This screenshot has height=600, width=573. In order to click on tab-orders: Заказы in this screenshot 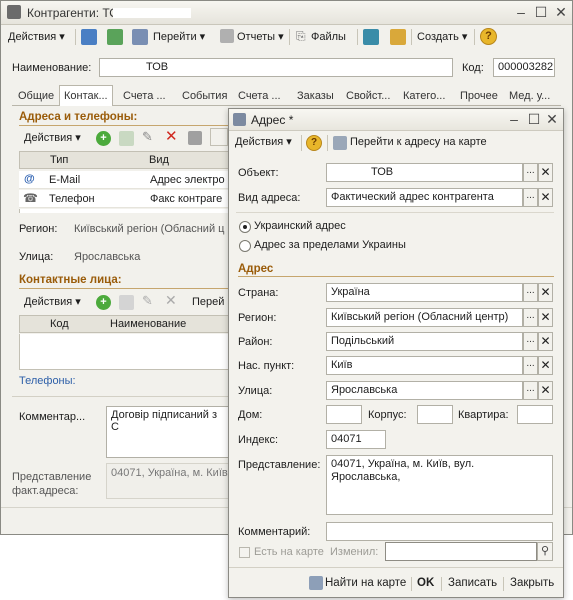, I will do `click(315, 96)`.